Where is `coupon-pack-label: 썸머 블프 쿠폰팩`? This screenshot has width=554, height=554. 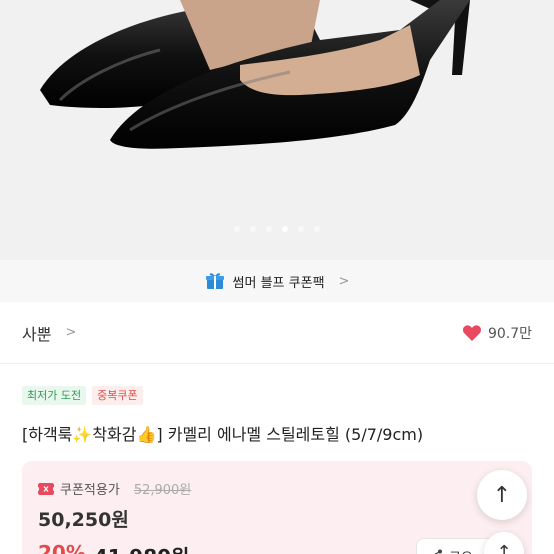 coupon-pack-label: 썸머 블프 쿠폰팩 is located at coordinates (278, 283).